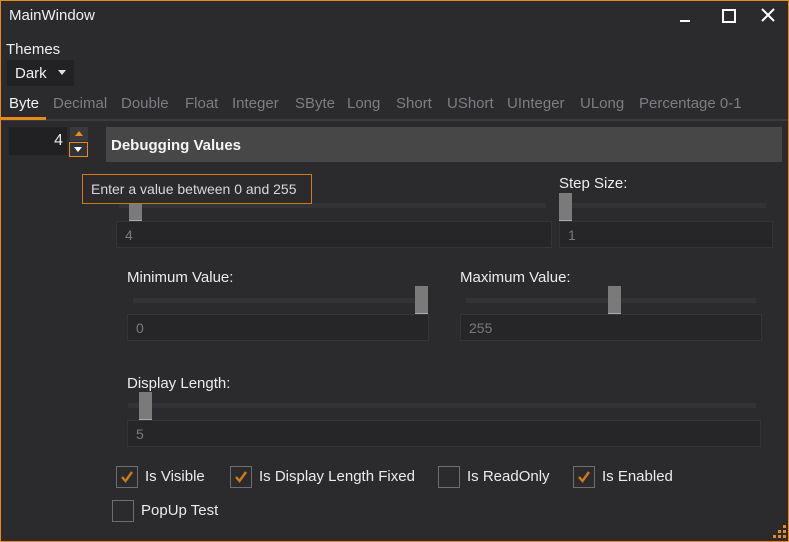  I want to click on active-tab-indicator, so click(23, 118).